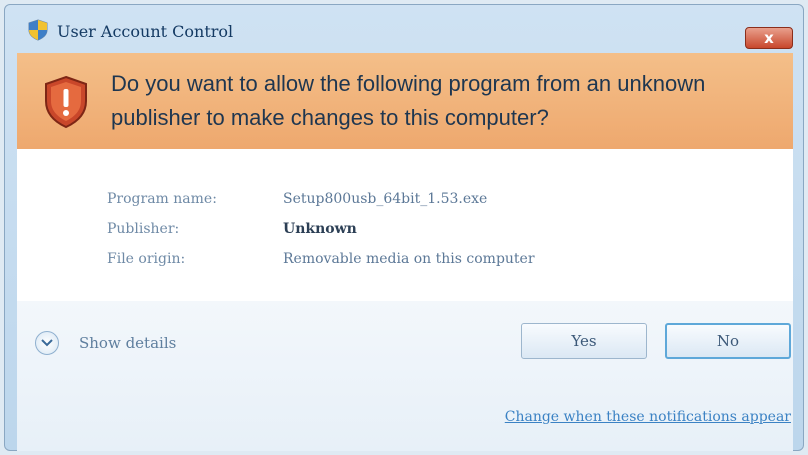 Image resolution: width=808 pixels, height=455 pixels. What do you see at coordinates (146, 259) in the screenshot?
I see `file-origin-label: File origin:` at bounding box center [146, 259].